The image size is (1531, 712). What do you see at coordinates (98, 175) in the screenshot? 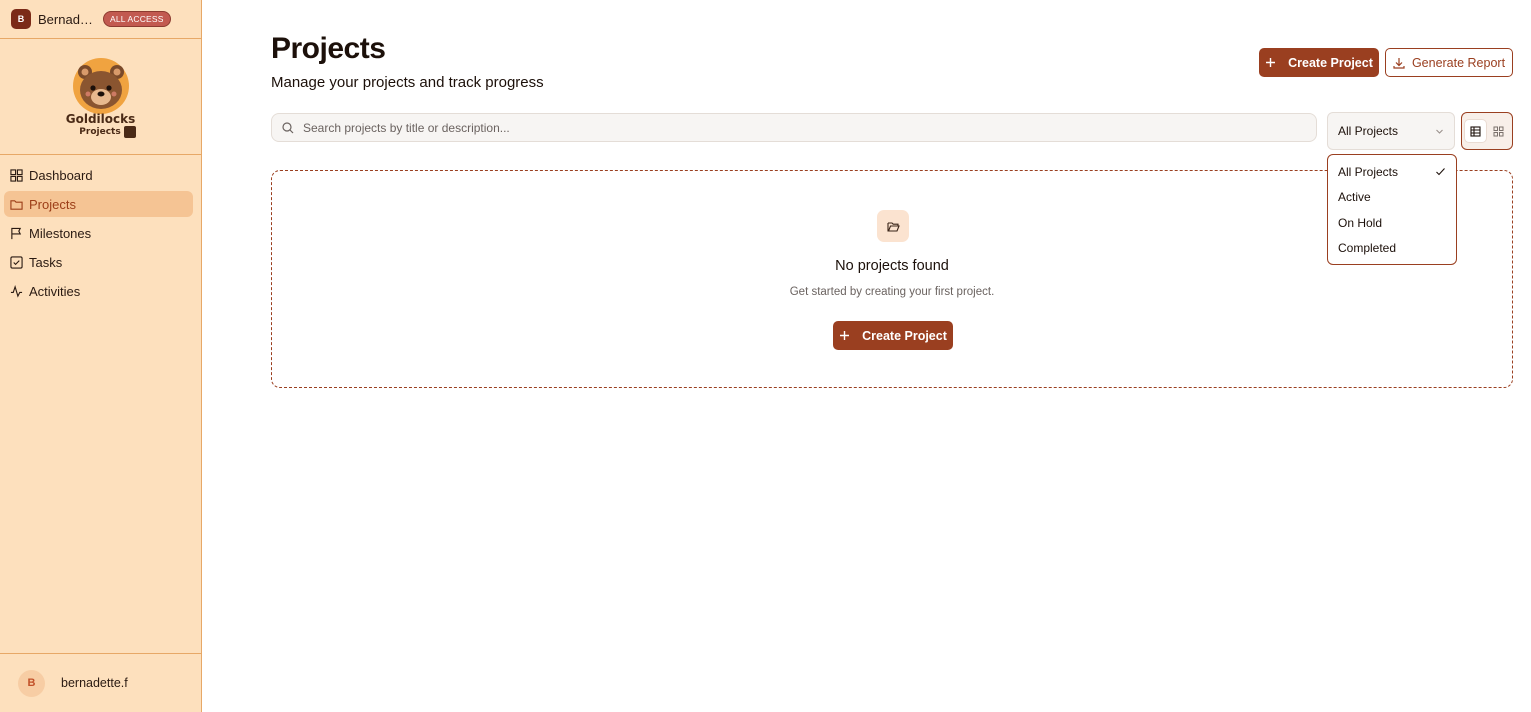
I see `sidebar-item-dashboard: Dashboard` at bounding box center [98, 175].